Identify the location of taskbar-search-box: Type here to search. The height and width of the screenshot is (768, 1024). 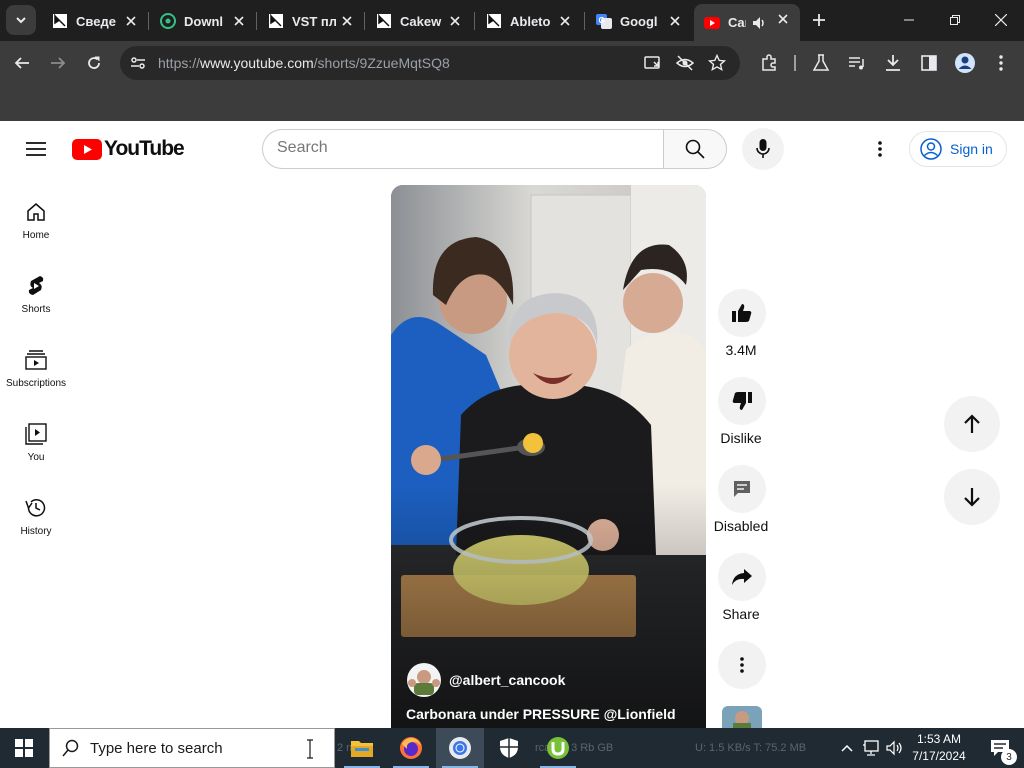
(192, 748).